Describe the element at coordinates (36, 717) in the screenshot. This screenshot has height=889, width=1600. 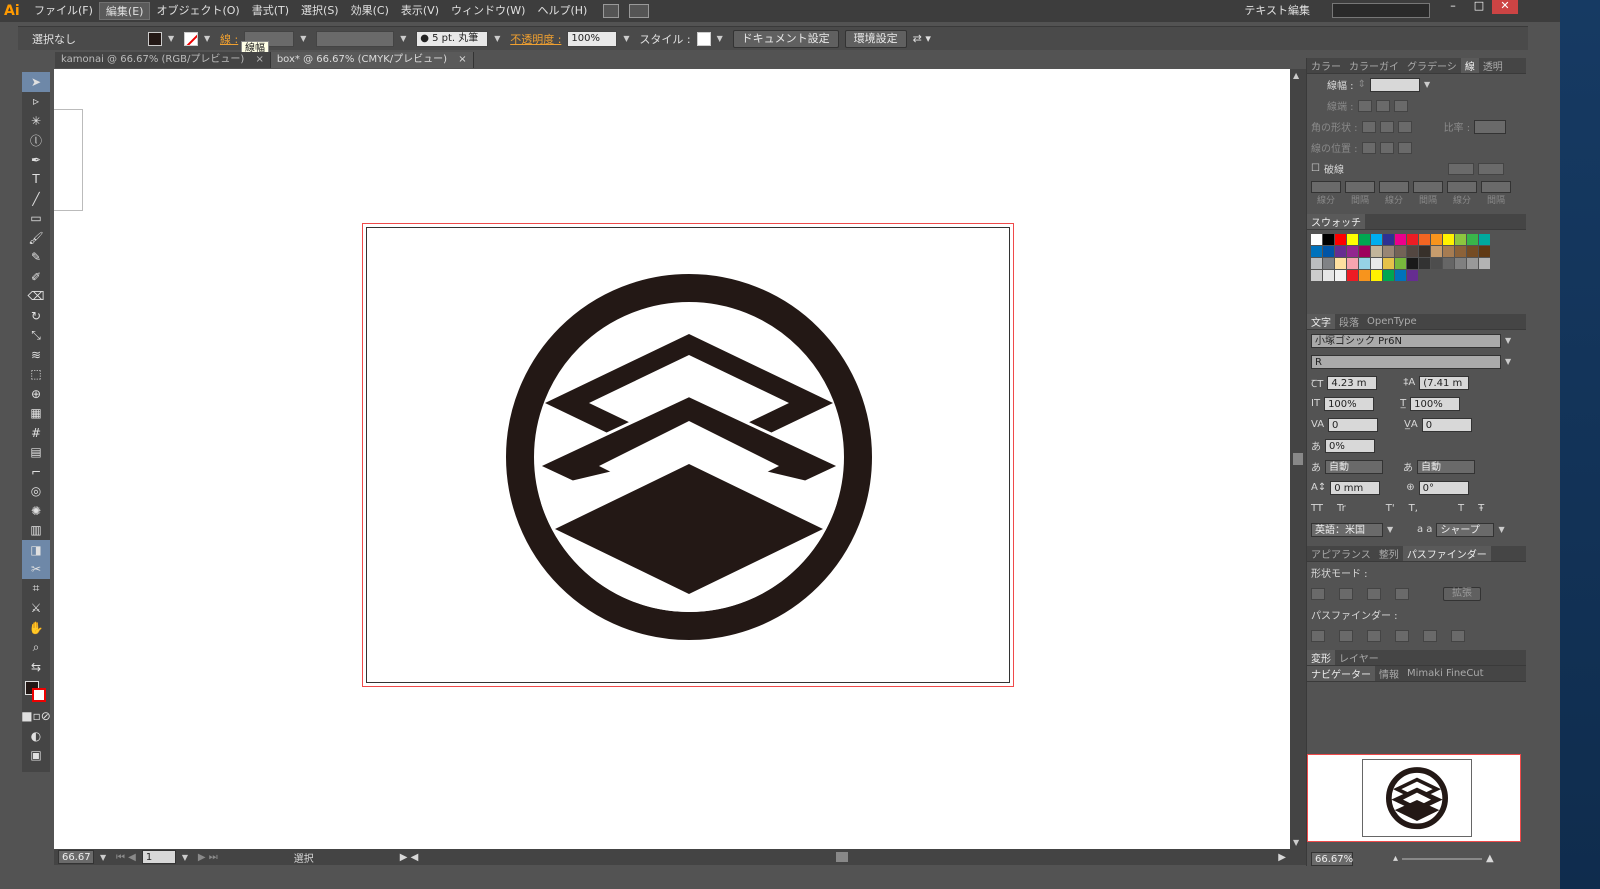
I see `color-mode-icon: ■▫⊘` at that location.